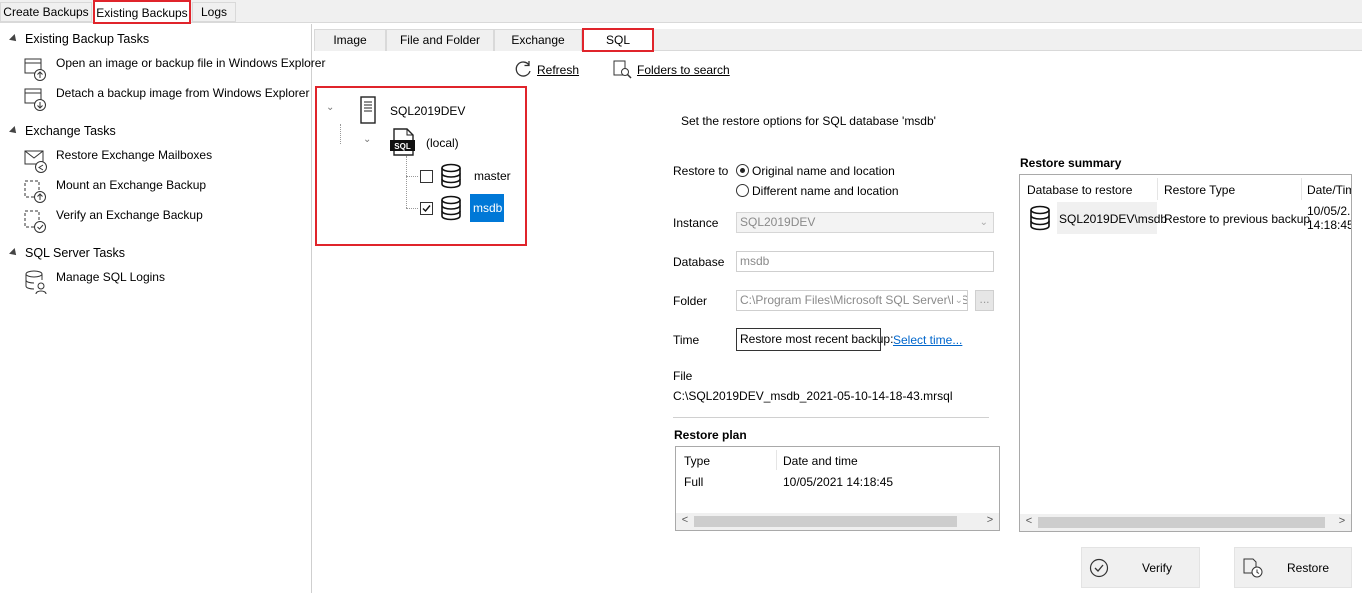 This screenshot has height=593, width=1362. I want to click on restore-icon, so click(1253, 568).